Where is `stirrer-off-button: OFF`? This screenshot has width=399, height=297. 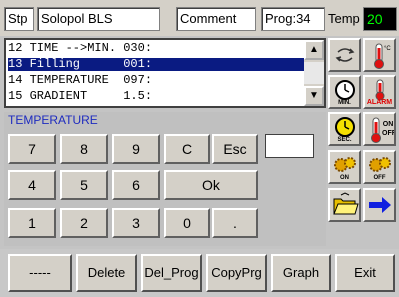 stirrer-off-button: OFF is located at coordinates (379, 167).